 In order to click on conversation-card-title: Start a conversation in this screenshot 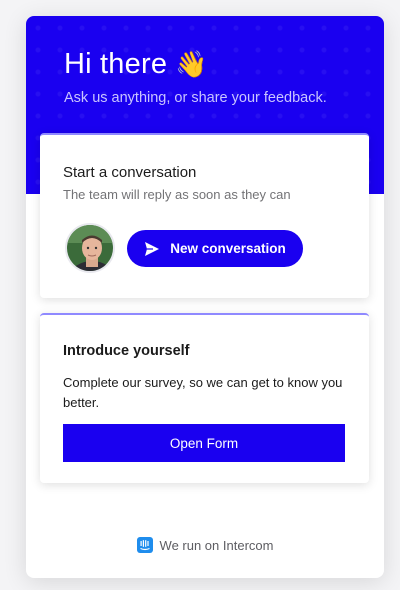, I will do `click(130, 172)`.